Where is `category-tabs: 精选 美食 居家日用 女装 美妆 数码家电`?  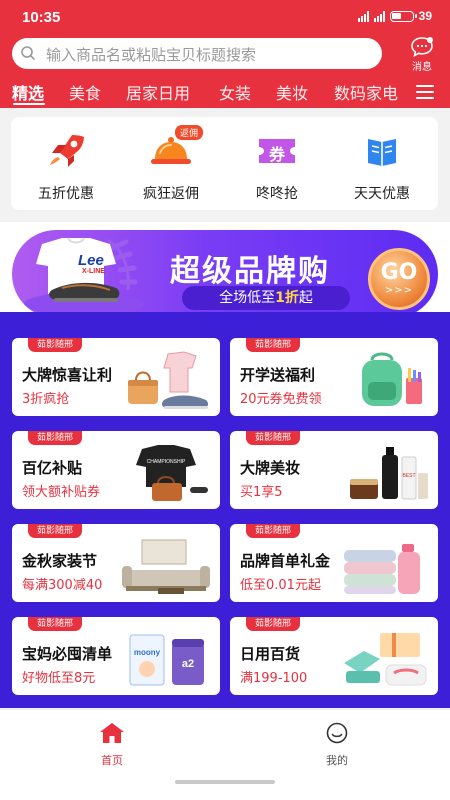
category-tabs: 精选 美食 居家日用 女装 美妆 数码家电 is located at coordinates (225, 92).